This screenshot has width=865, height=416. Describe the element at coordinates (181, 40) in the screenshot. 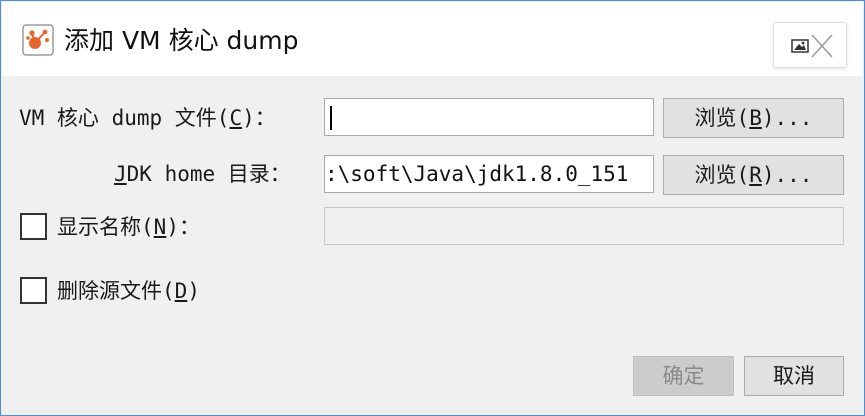

I see `dialog-title: 添加 VM 核心 dump` at that location.